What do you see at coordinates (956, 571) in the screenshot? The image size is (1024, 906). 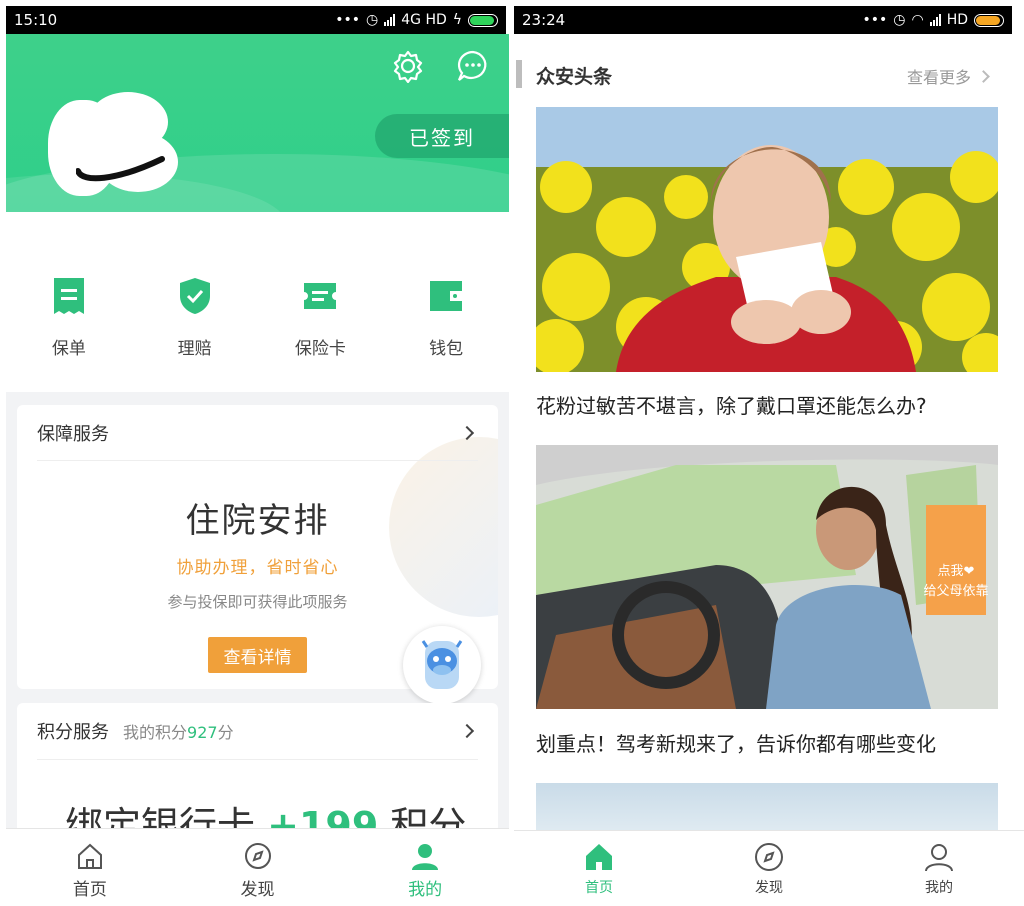 I see `svg-text: 点我❤` at bounding box center [956, 571].